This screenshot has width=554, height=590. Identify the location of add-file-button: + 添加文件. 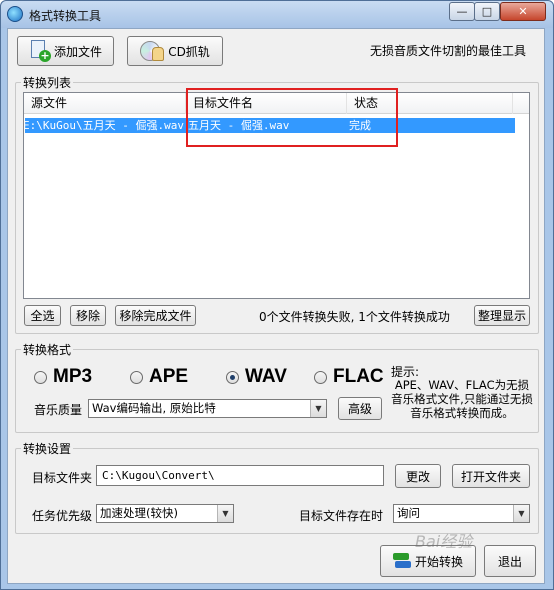
(65, 51).